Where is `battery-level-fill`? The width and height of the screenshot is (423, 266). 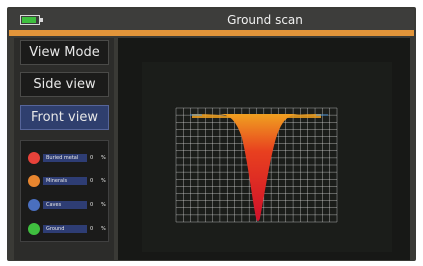
battery-level-fill is located at coordinates (29, 20).